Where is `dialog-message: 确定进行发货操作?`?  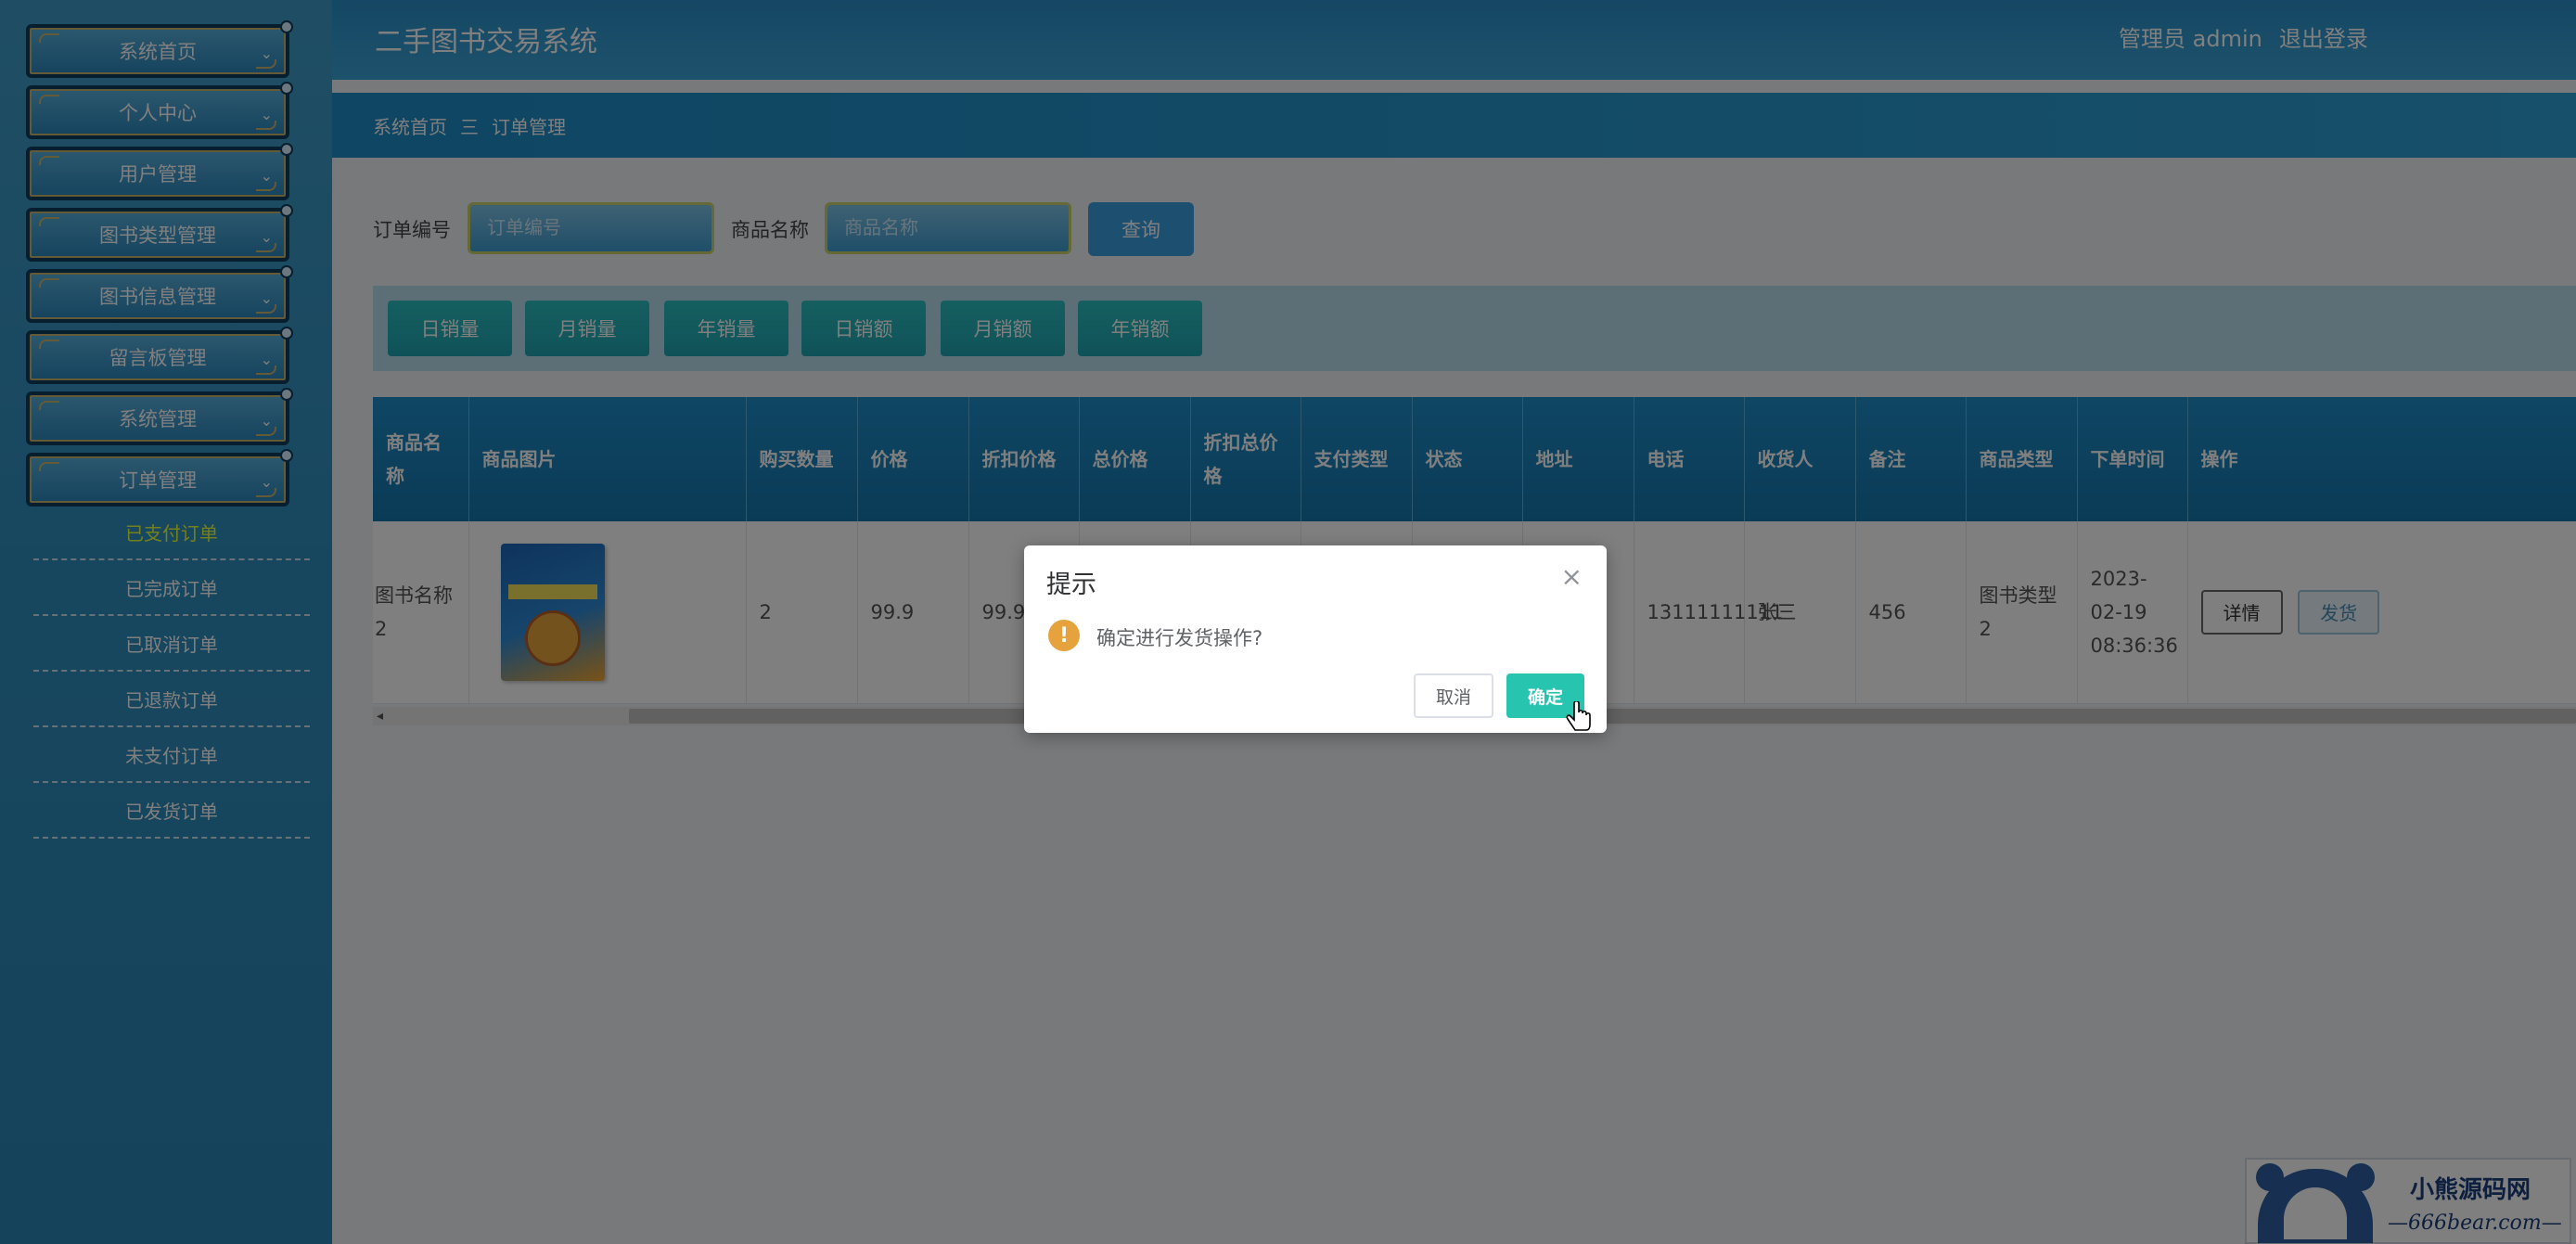
dialog-message: 确定进行发货操作? is located at coordinates (1179, 638).